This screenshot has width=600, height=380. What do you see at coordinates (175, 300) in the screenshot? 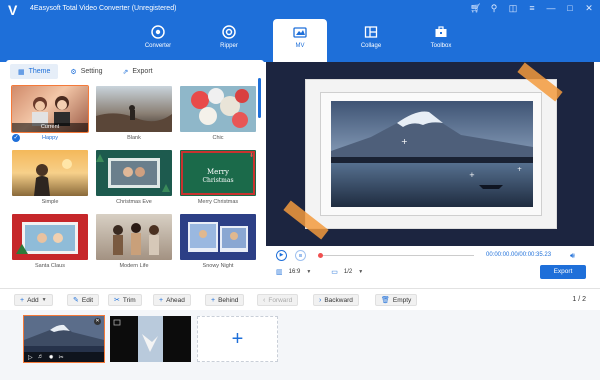
I see `ahead-label: Ahead` at bounding box center [175, 300].